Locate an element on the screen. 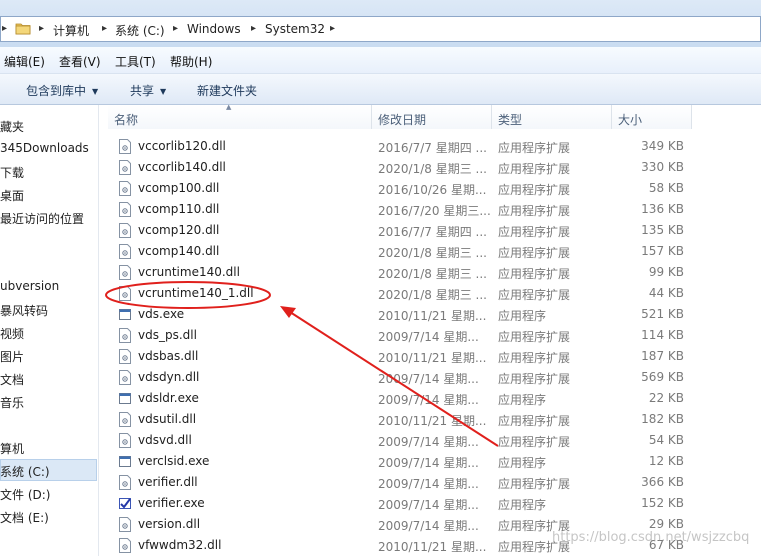 This screenshot has height=556, width=761. file-row: vdsldr.exe 2009/7/14 星期... 应用程序 22 KB is located at coordinates (430, 398).